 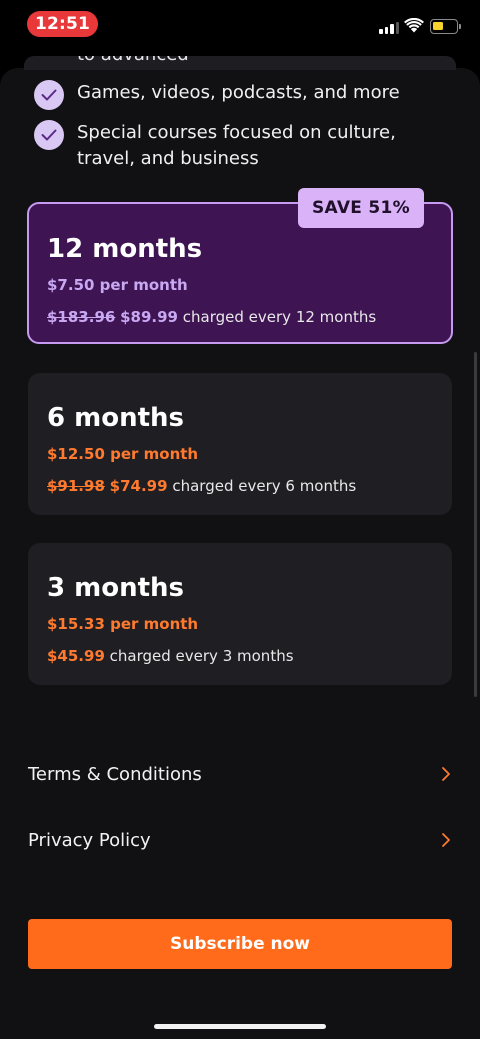 I want to click on plan-total-line: $91.98 $74.99 charged every 6 months, so click(x=201, y=486).